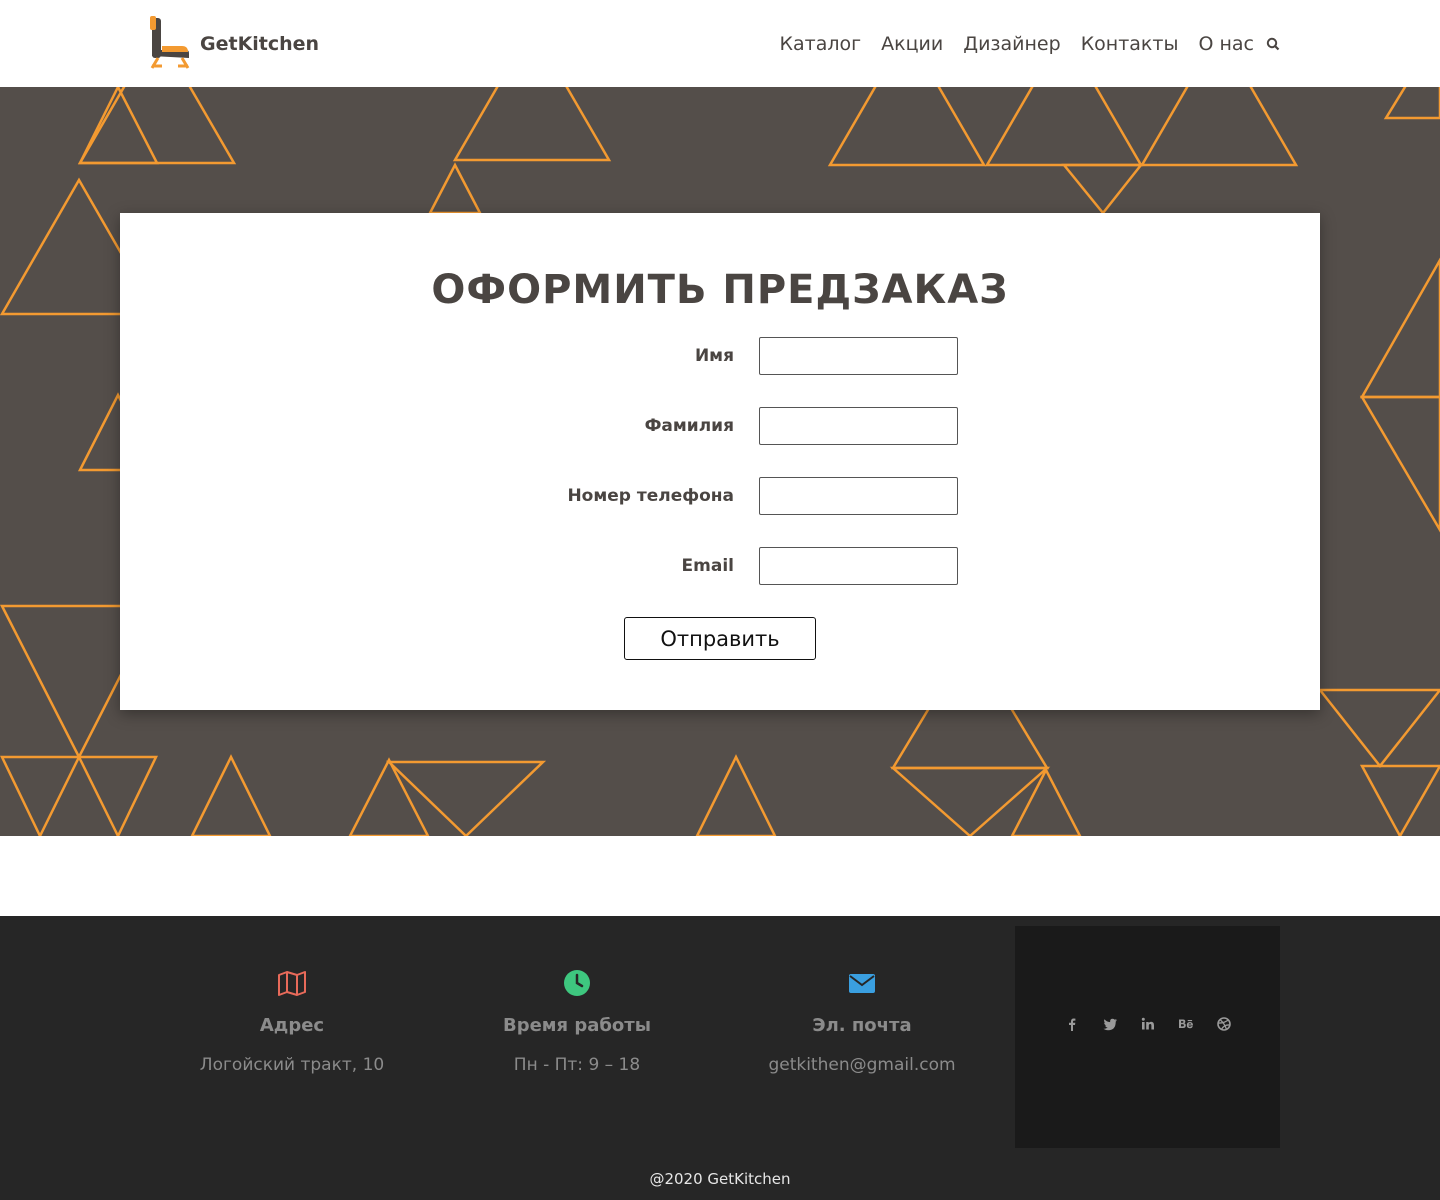 The height and width of the screenshot is (1200, 1440). I want to click on social-links, so click(1147, 1024).